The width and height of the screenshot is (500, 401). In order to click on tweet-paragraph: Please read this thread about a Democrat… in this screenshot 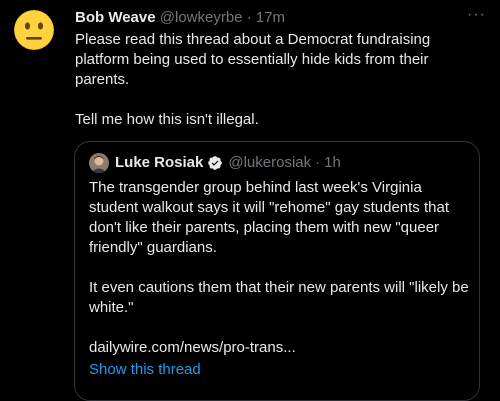, I will do `click(253, 59)`.